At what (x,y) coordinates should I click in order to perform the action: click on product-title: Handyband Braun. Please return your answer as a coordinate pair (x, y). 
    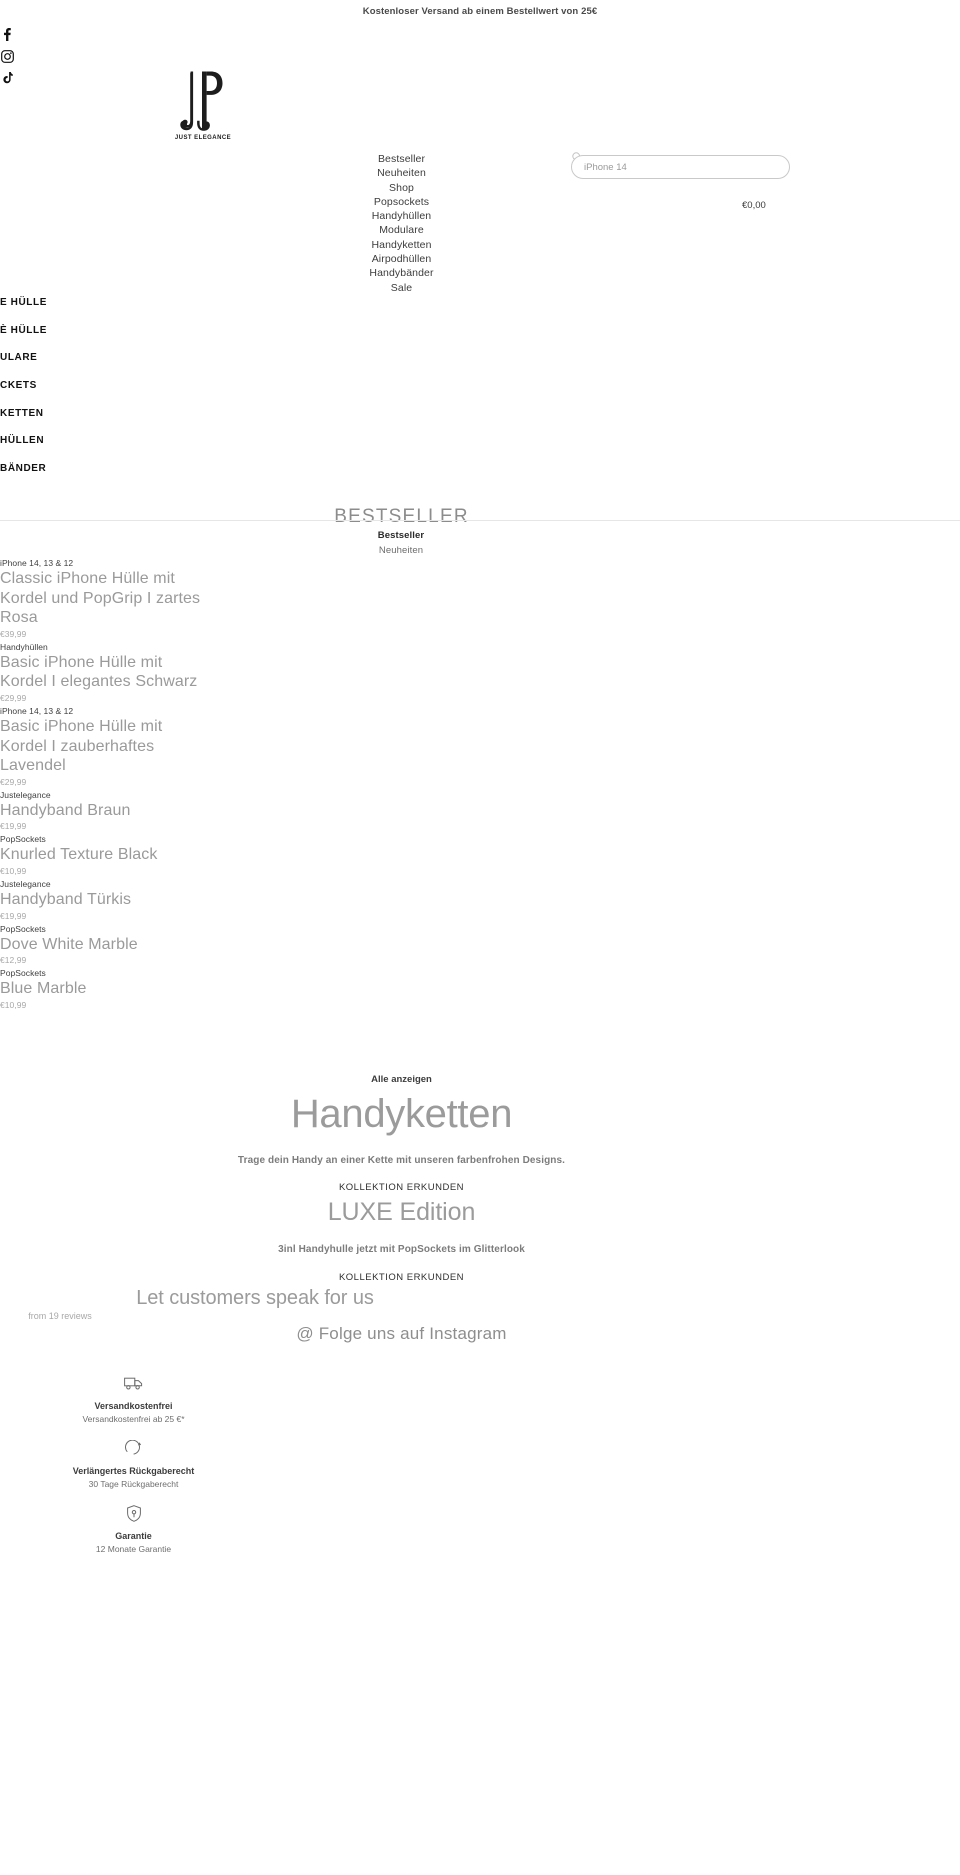
    Looking at the image, I should click on (130, 811).